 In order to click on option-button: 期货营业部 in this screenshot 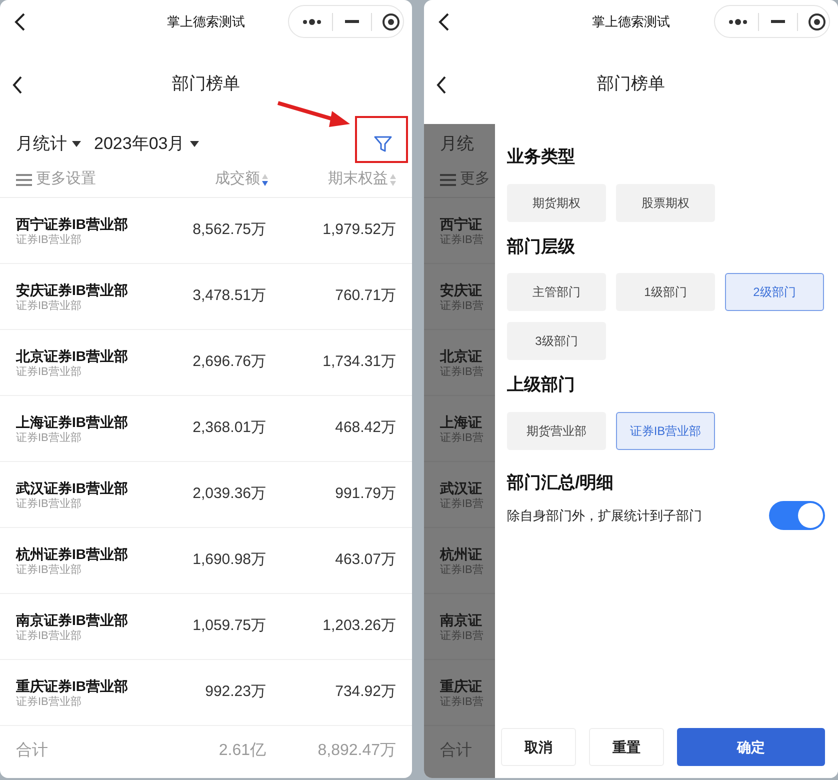, I will do `click(556, 431)`.